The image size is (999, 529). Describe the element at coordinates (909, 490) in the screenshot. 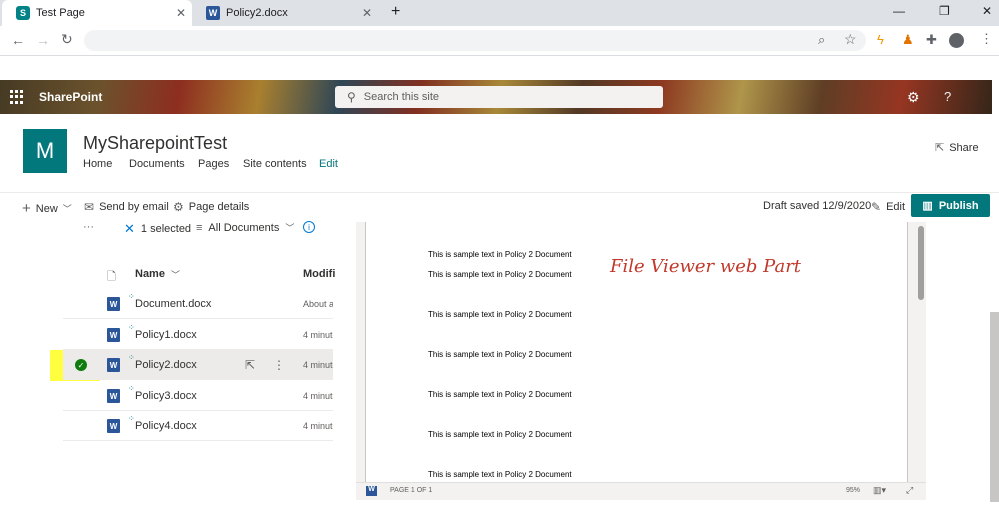

I see `fullscreen-icon: ⤢` at that location.